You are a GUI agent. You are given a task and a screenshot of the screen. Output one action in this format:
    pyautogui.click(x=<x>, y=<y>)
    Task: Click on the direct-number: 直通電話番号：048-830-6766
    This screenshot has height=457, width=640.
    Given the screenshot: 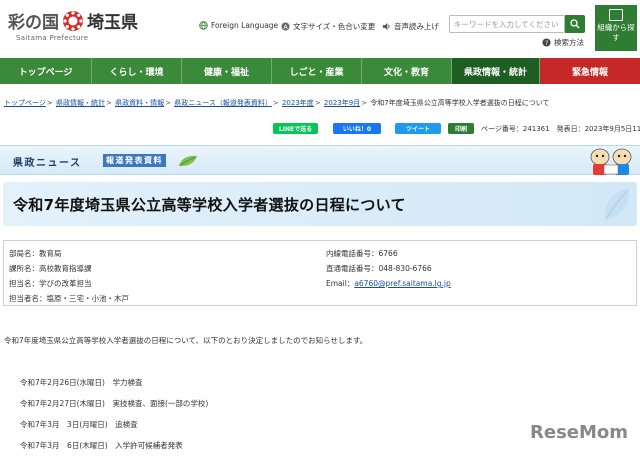 What is the action you would take?
    pyautogui.click(x=379, y=268)
    